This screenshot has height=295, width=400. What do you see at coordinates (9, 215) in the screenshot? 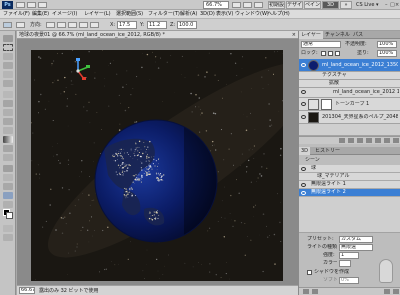
I see `background-color-swatch` at bounding box center [9, 215].